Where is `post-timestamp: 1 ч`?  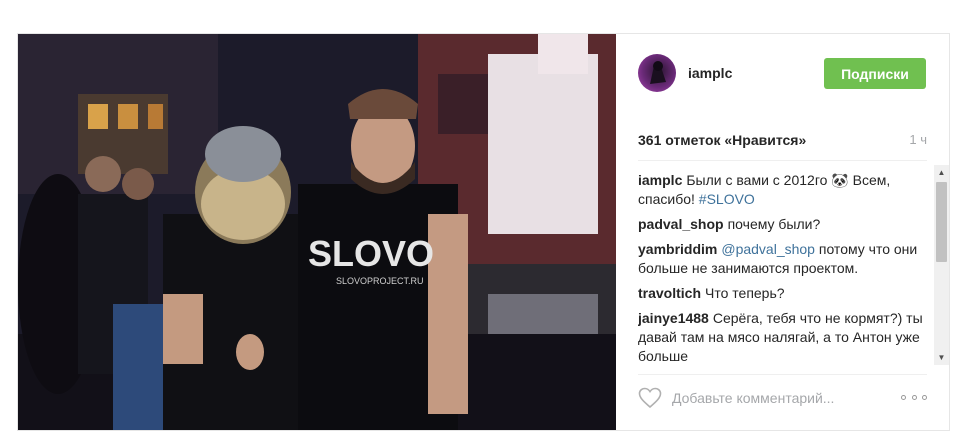
post-timestamp: 1 ч is located at coordinates (918, 139).